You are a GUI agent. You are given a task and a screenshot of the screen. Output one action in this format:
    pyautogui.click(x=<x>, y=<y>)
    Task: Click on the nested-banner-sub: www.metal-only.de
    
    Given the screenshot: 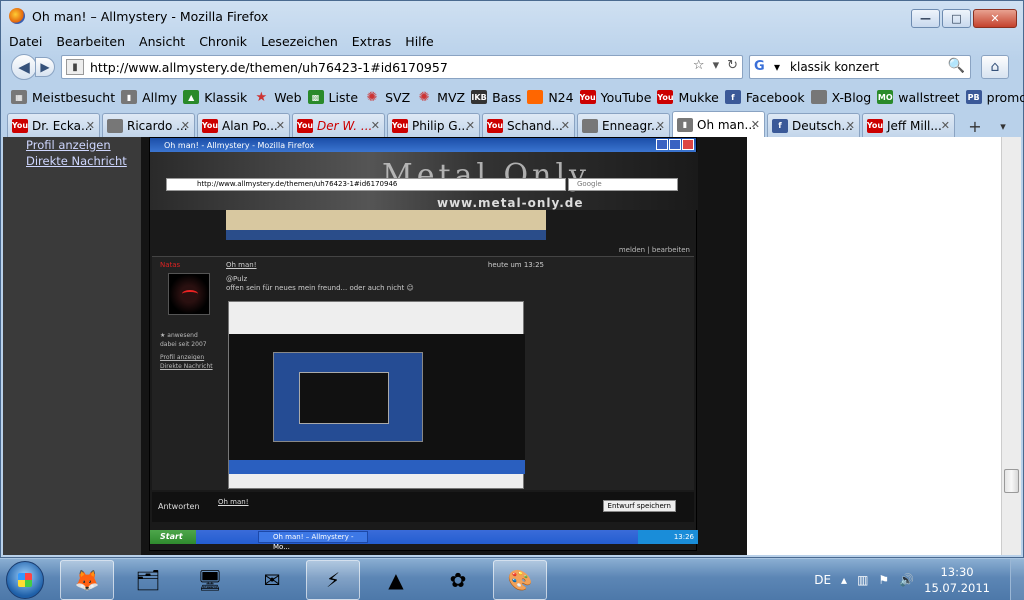 What is the action you would take?
    pyautogui.click(x=510, y=203)
    